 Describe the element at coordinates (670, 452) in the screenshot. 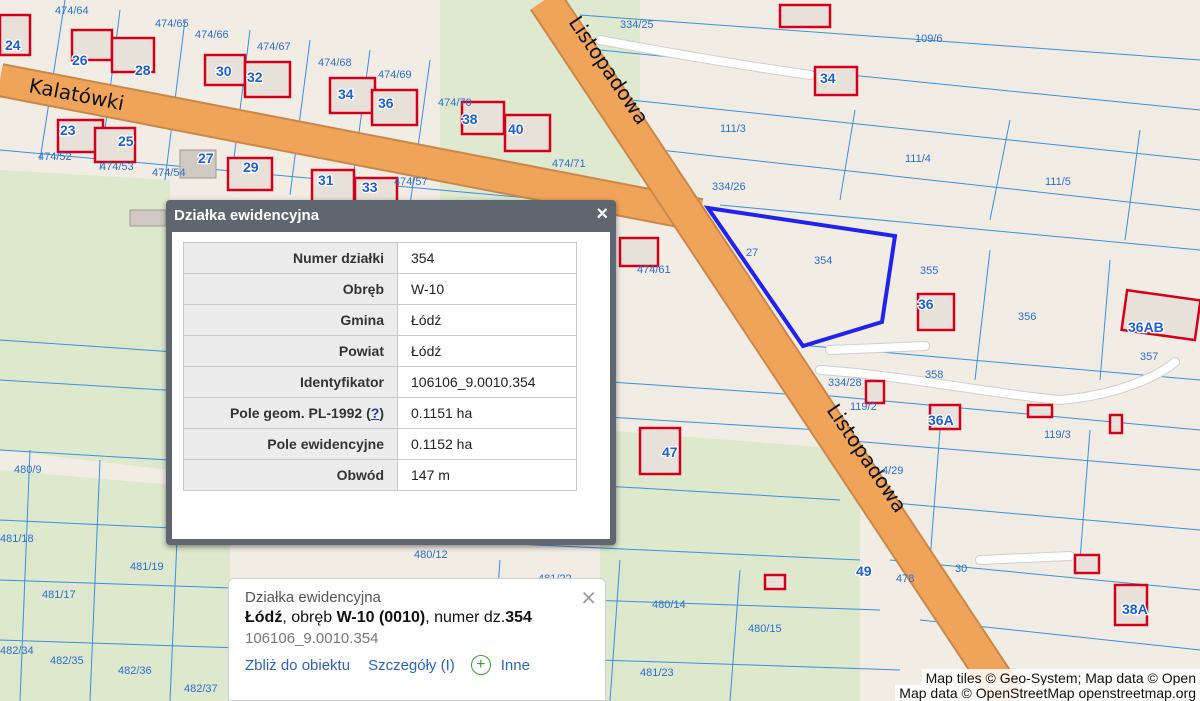

I see `svg-text: 47` at that location.